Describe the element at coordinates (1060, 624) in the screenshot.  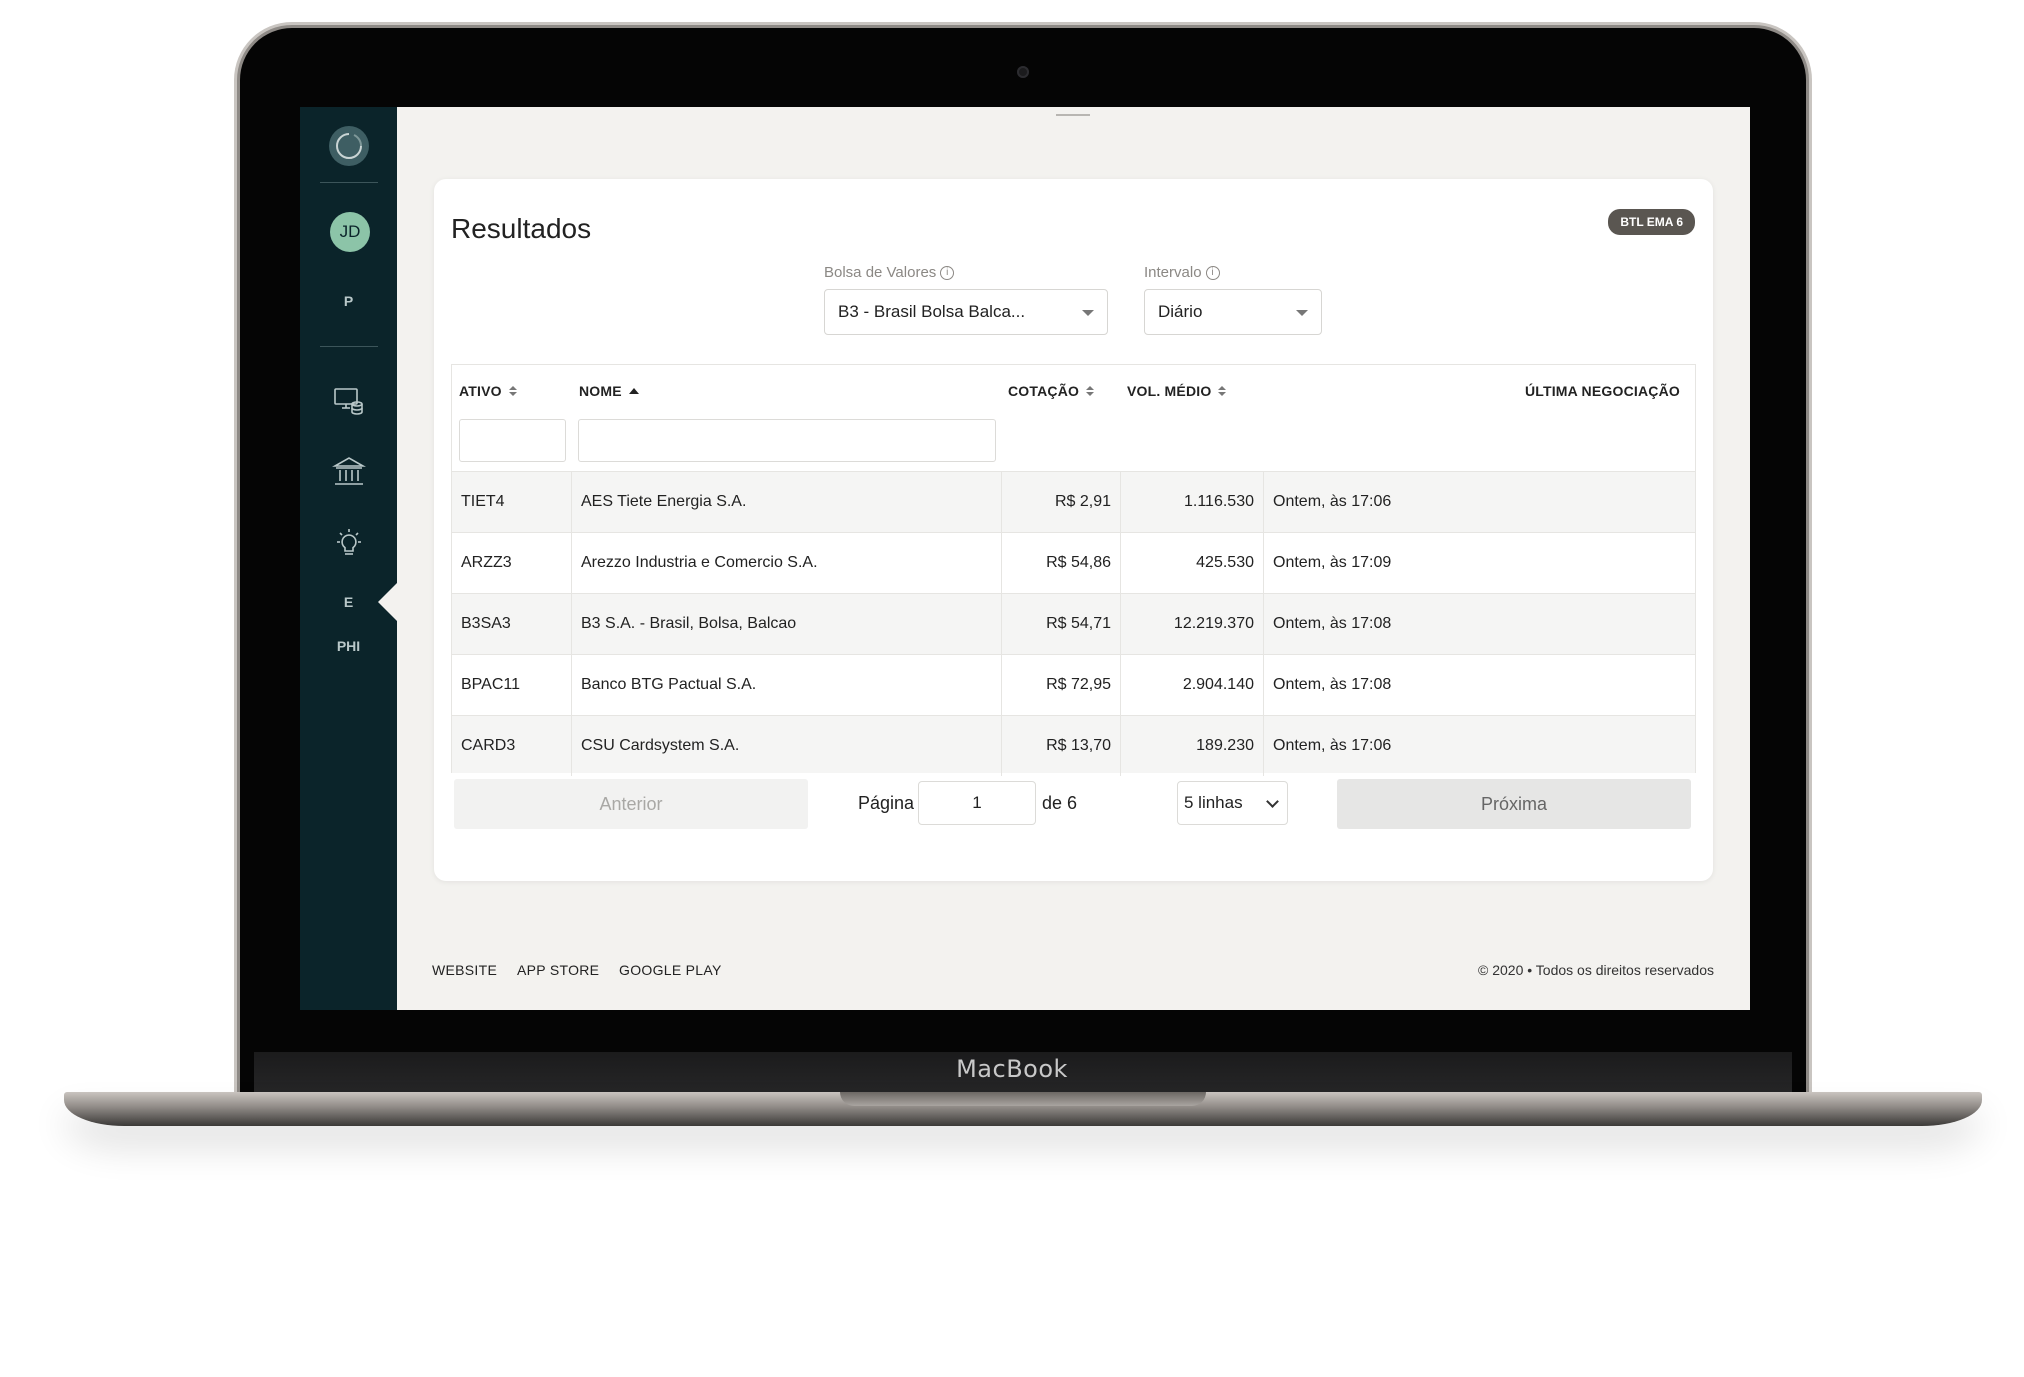
I see `cell-cotacao: R$ 54,71` at that location.